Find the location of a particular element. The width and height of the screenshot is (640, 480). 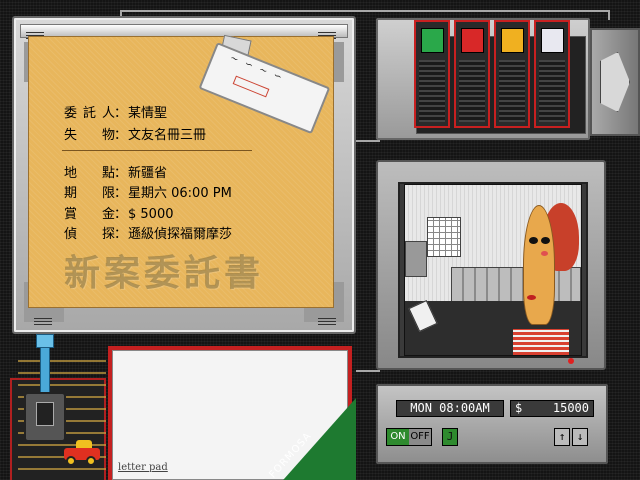

suspect-card-yellow is located at coordinates (512, 74).